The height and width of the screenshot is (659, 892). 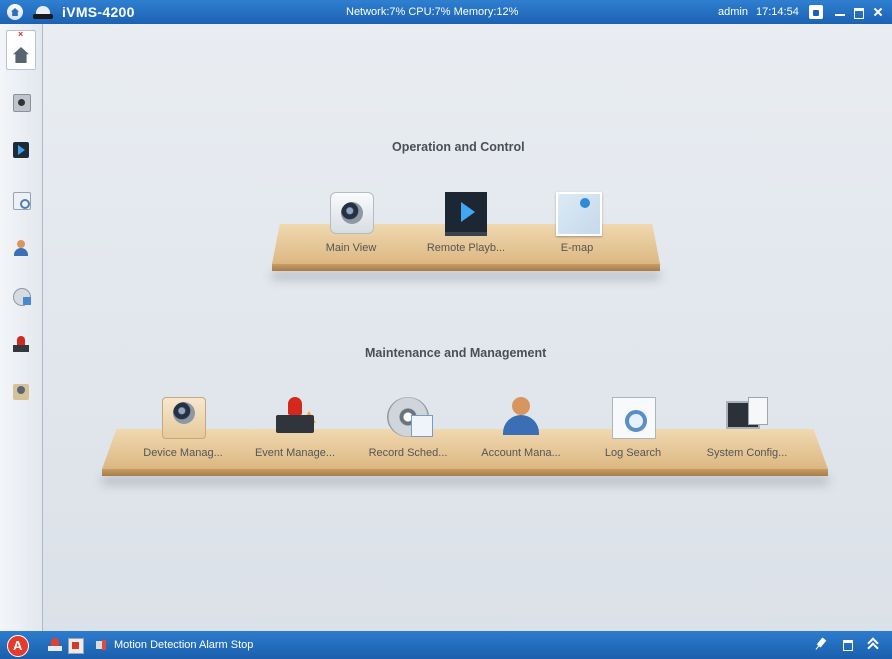 I want to click on maintenance-section-title: Maintenance and Management, so click(x=456, y=353).